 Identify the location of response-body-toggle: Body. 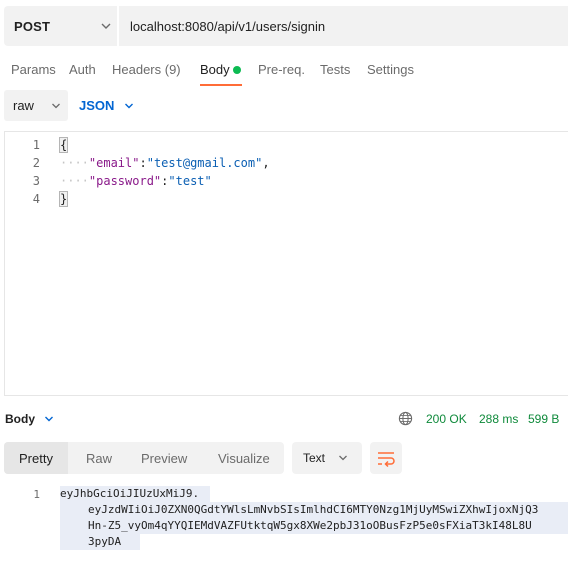
(20, 419).